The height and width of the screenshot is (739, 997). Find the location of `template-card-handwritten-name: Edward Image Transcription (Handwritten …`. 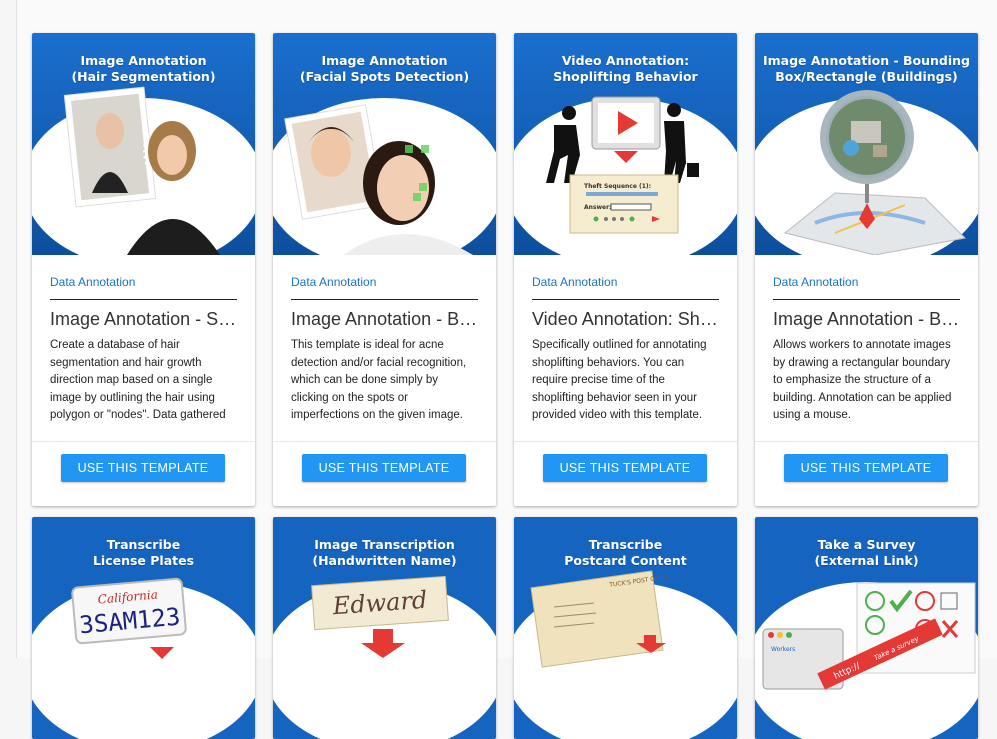

template-card-handwritten-name: Edward Image Transcription (Handwritten … is located at coordinates (384, 628).